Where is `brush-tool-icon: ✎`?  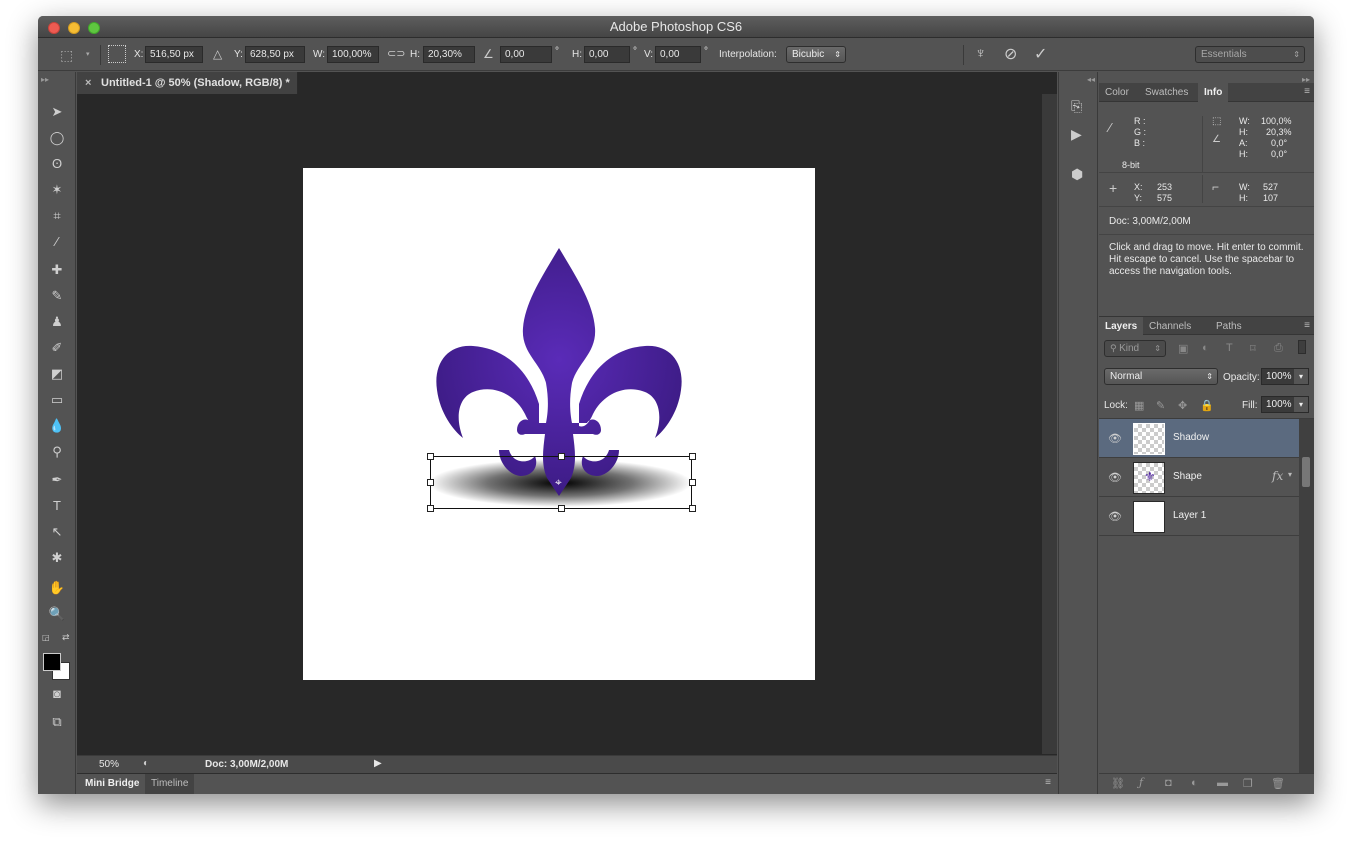 brush-tool-icon: ✎ is located at coordinates (57, 296).